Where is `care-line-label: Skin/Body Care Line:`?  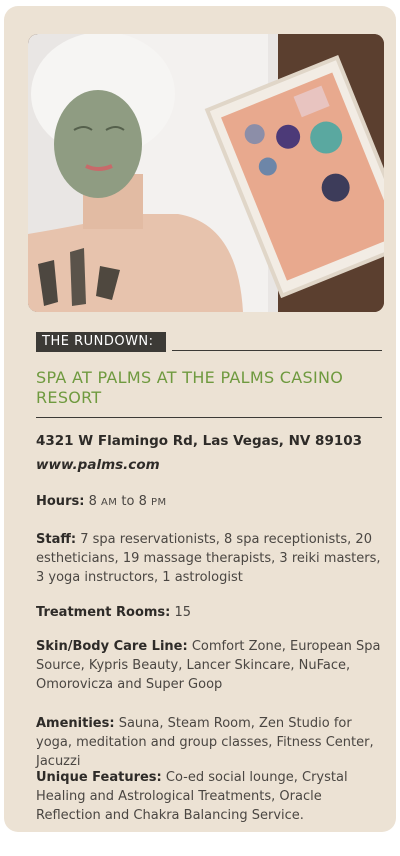 care-line-label: Skin/Body Care Line: is located at coordinates (112, 646).